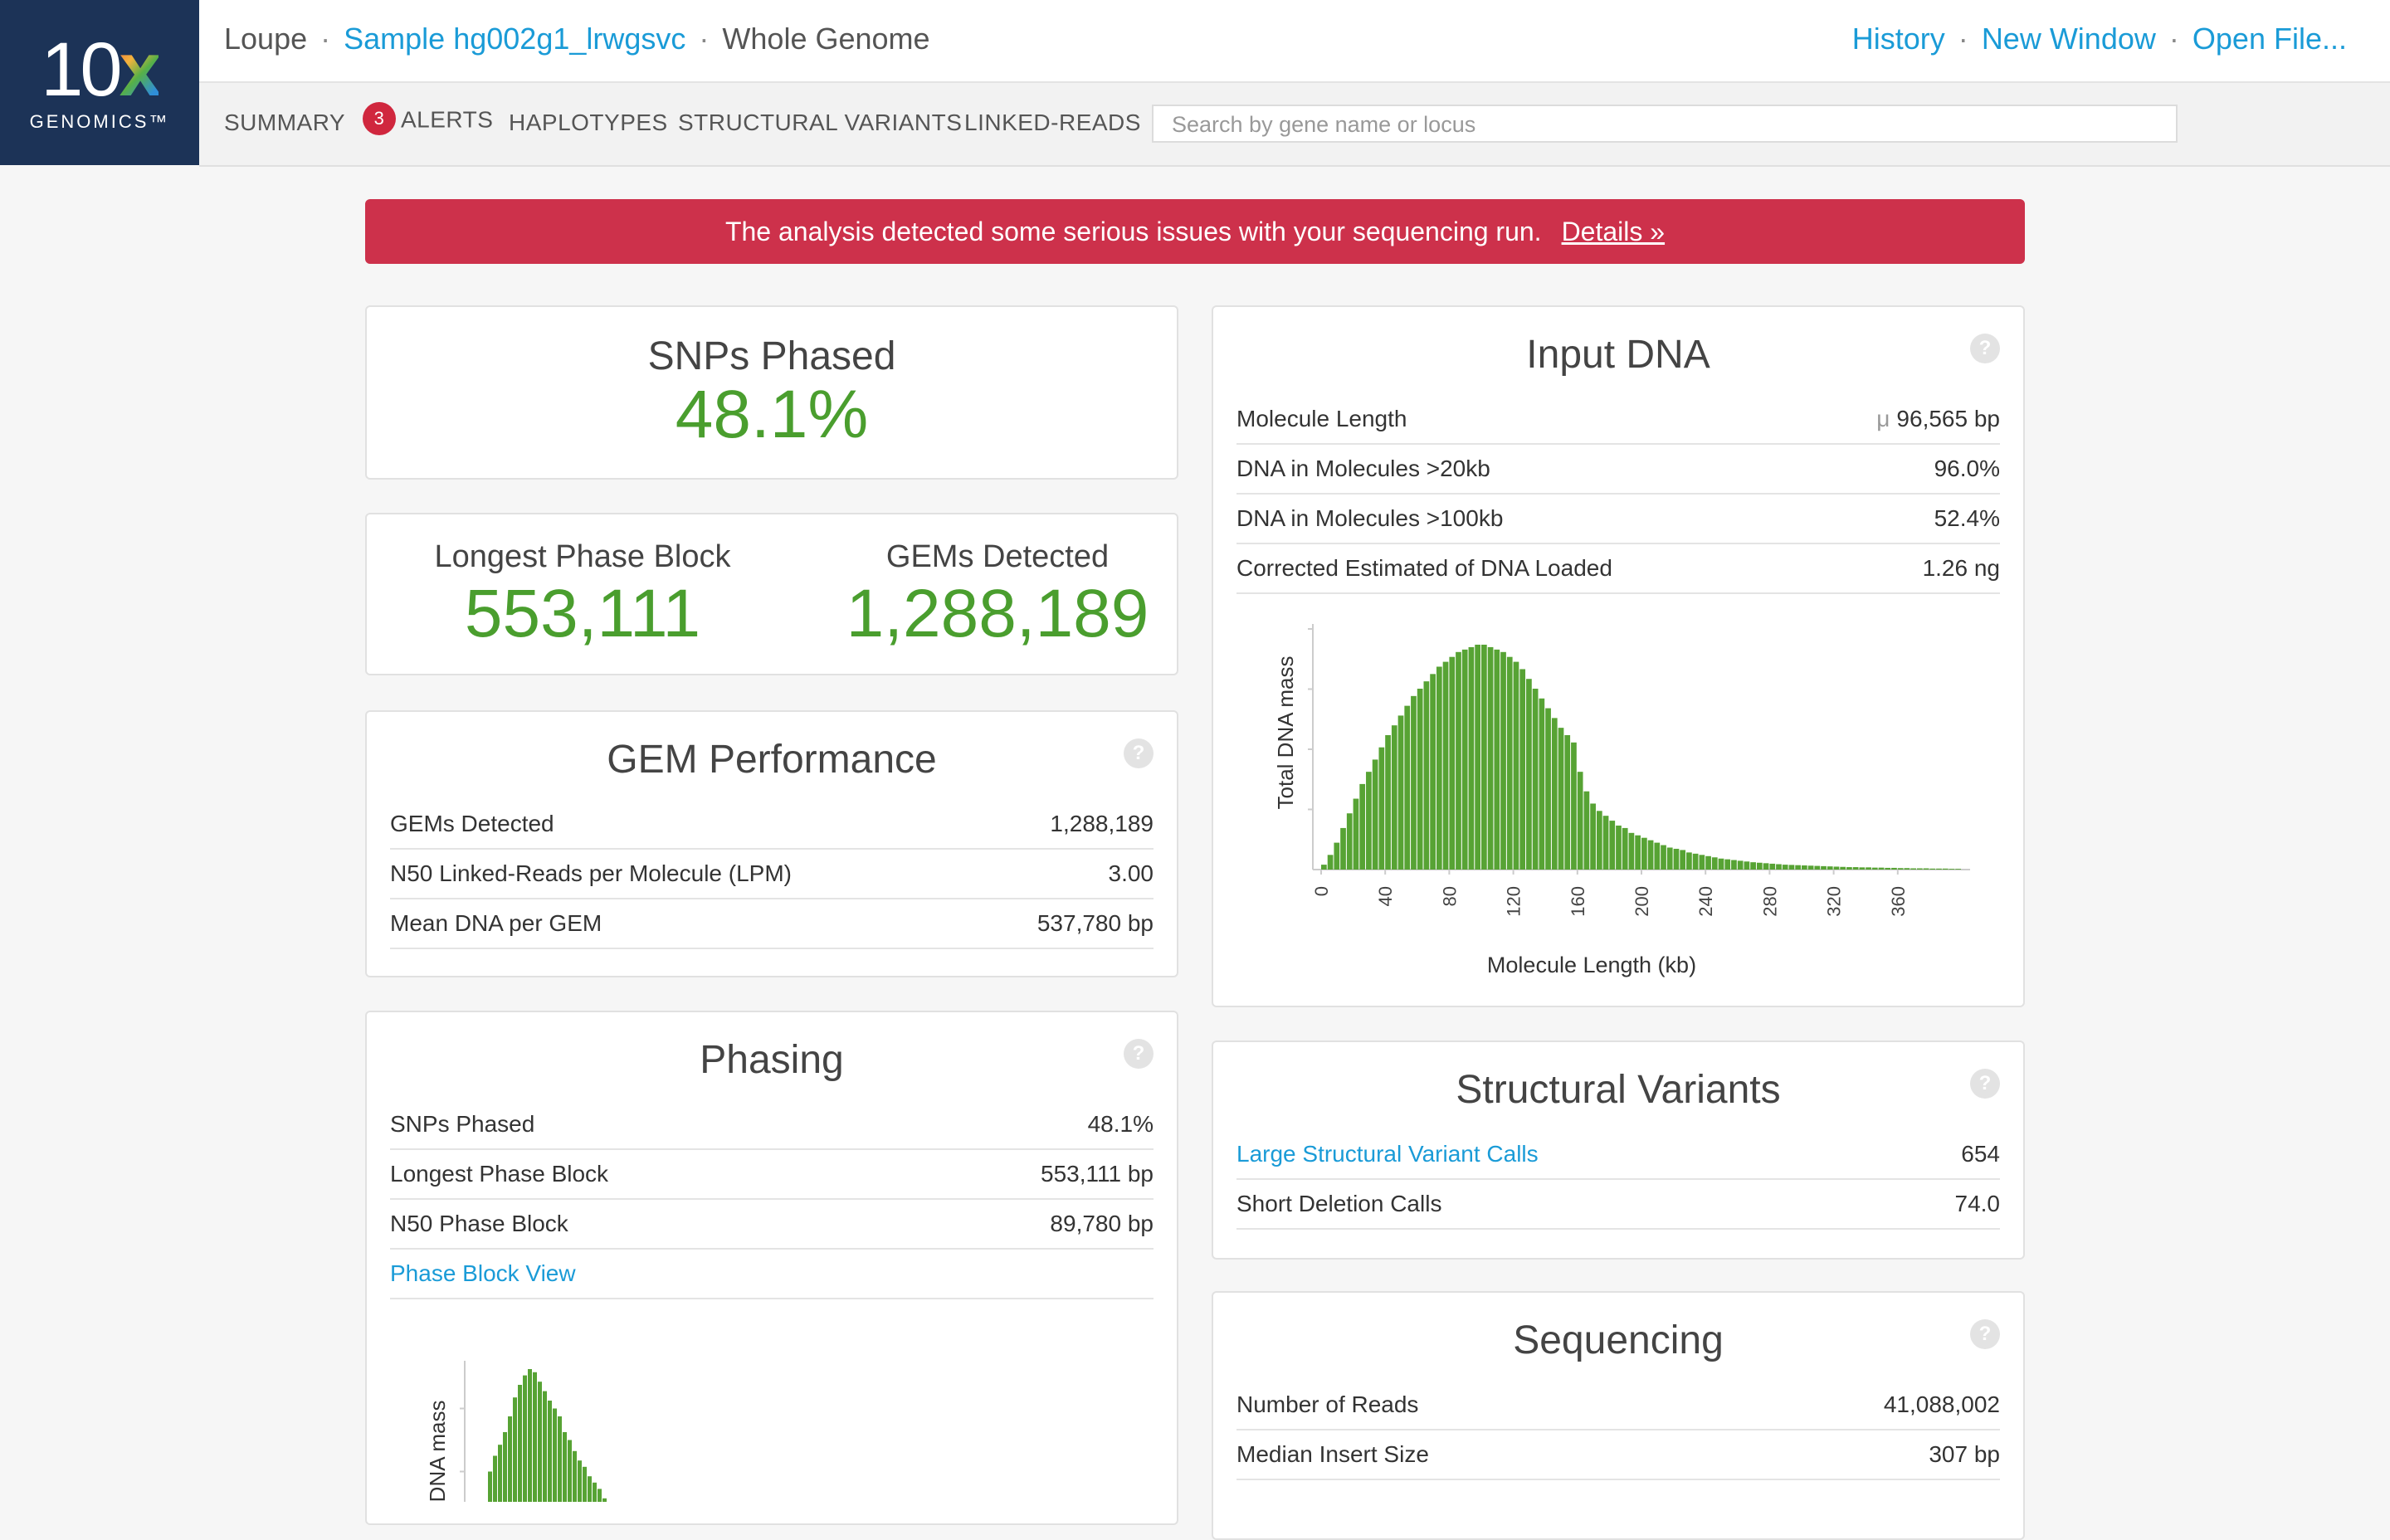  Describe the element at coordinates (998, 556) in the screenshot. I see `stat-label: GEMs Detected` at that location.